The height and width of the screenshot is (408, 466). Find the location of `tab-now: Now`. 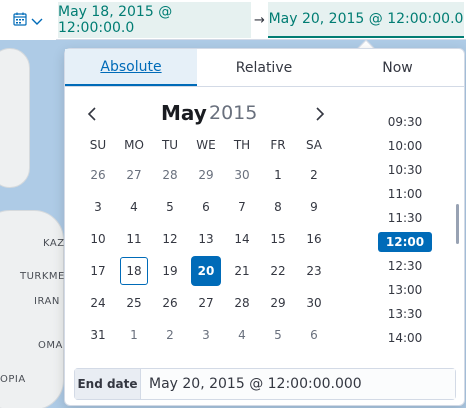

tab-now: Now is located at coordinates (397, 67).